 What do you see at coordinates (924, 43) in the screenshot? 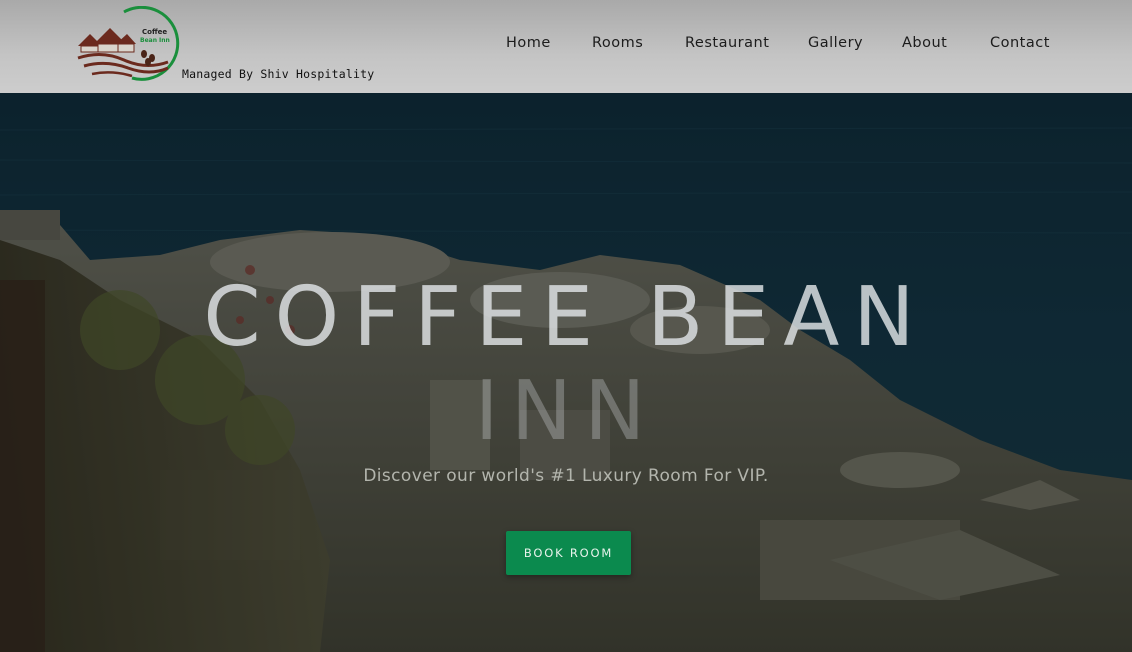
I see `nav-about: About` at bounding box center [924, 43].